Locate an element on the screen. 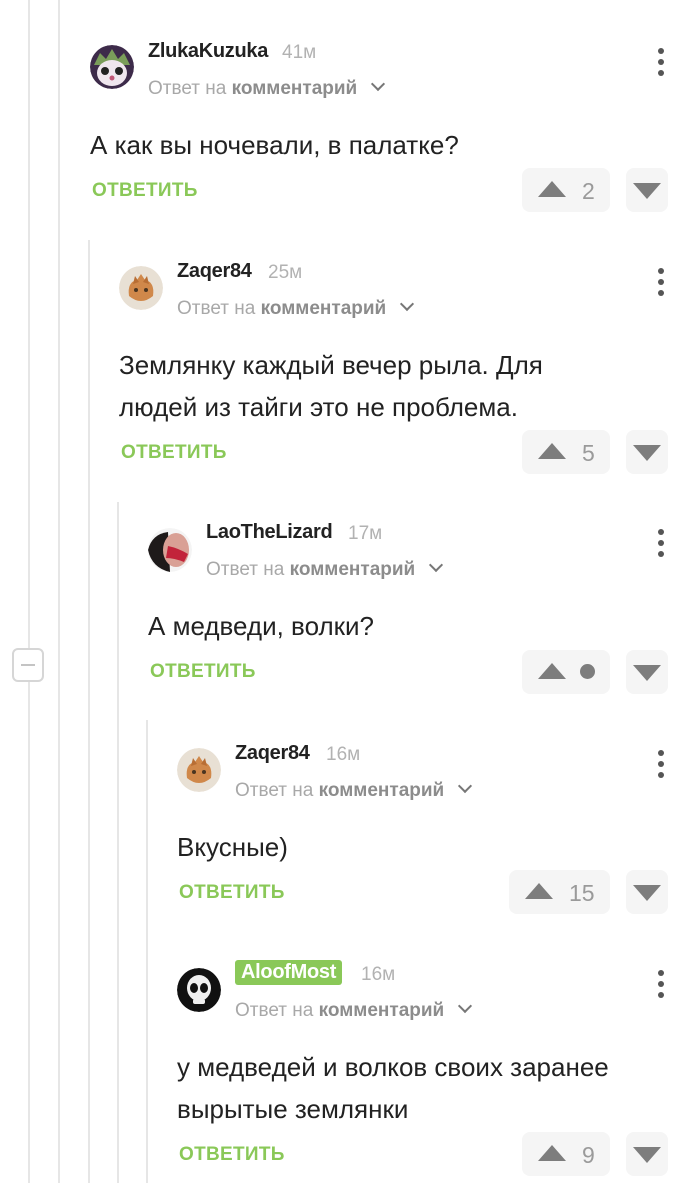 The width and height of the screenshot is (700, 1183). author-name: LaoTheLizard is located at coordinates (269, 532).